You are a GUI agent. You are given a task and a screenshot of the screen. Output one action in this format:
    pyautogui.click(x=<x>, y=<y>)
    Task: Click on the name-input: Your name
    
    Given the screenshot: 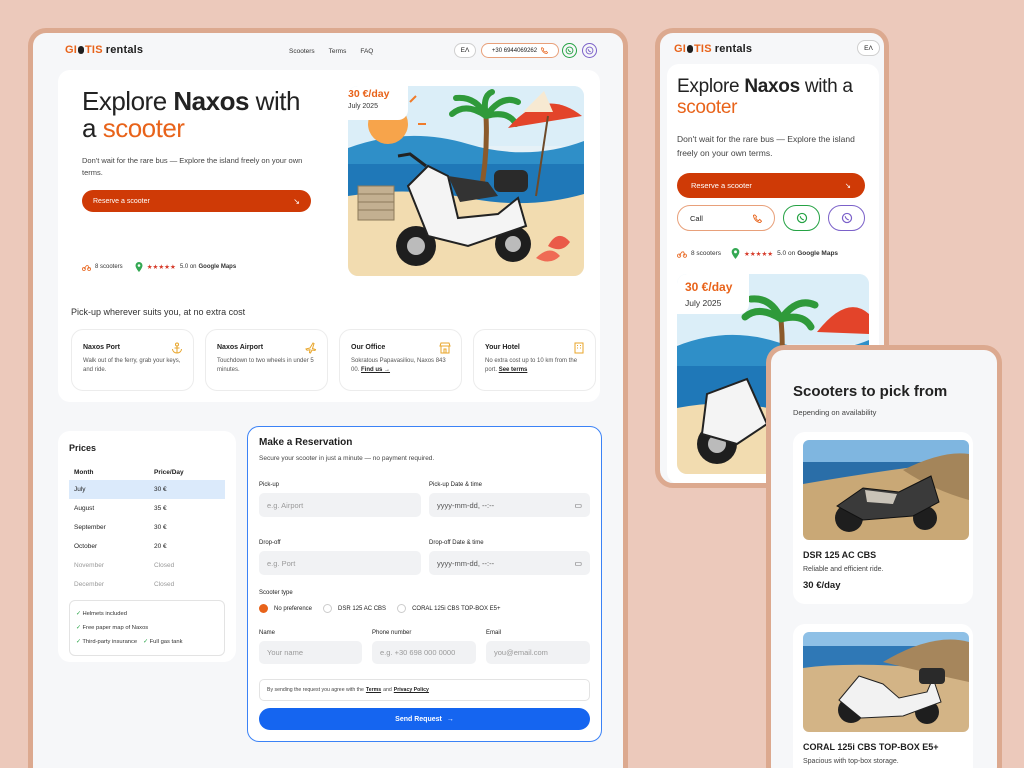 What is the action you would take?
    pyautogui.click(x=310, y=652)
    